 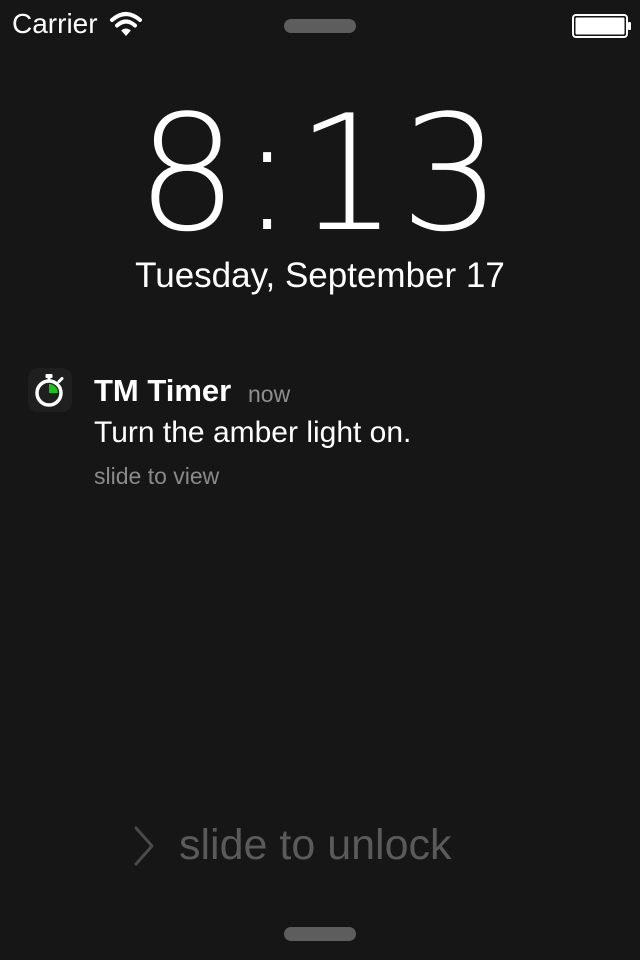 What do you see at coordinates (157, 476) in the screenshot?
I see `notification-slide-hint: slide to view` at bounding box center [157, 476].